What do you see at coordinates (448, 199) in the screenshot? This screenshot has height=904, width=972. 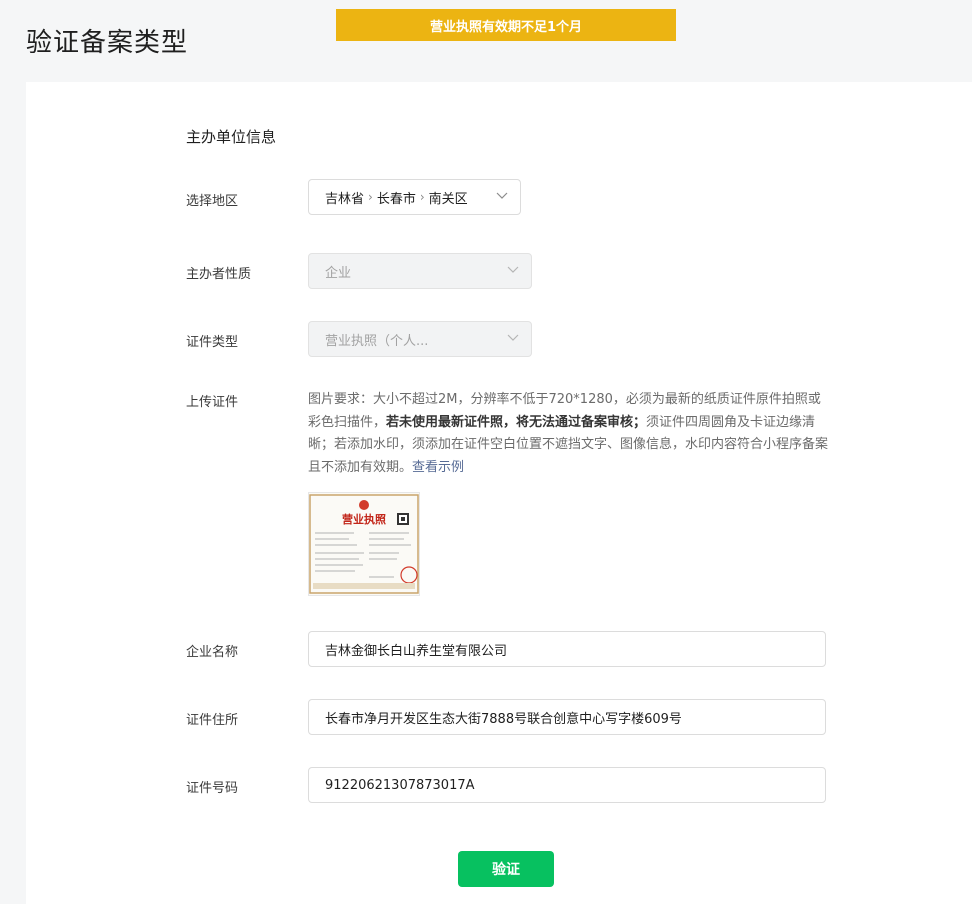 I see `region-district: 南关区` at bounding box center [448, 199].